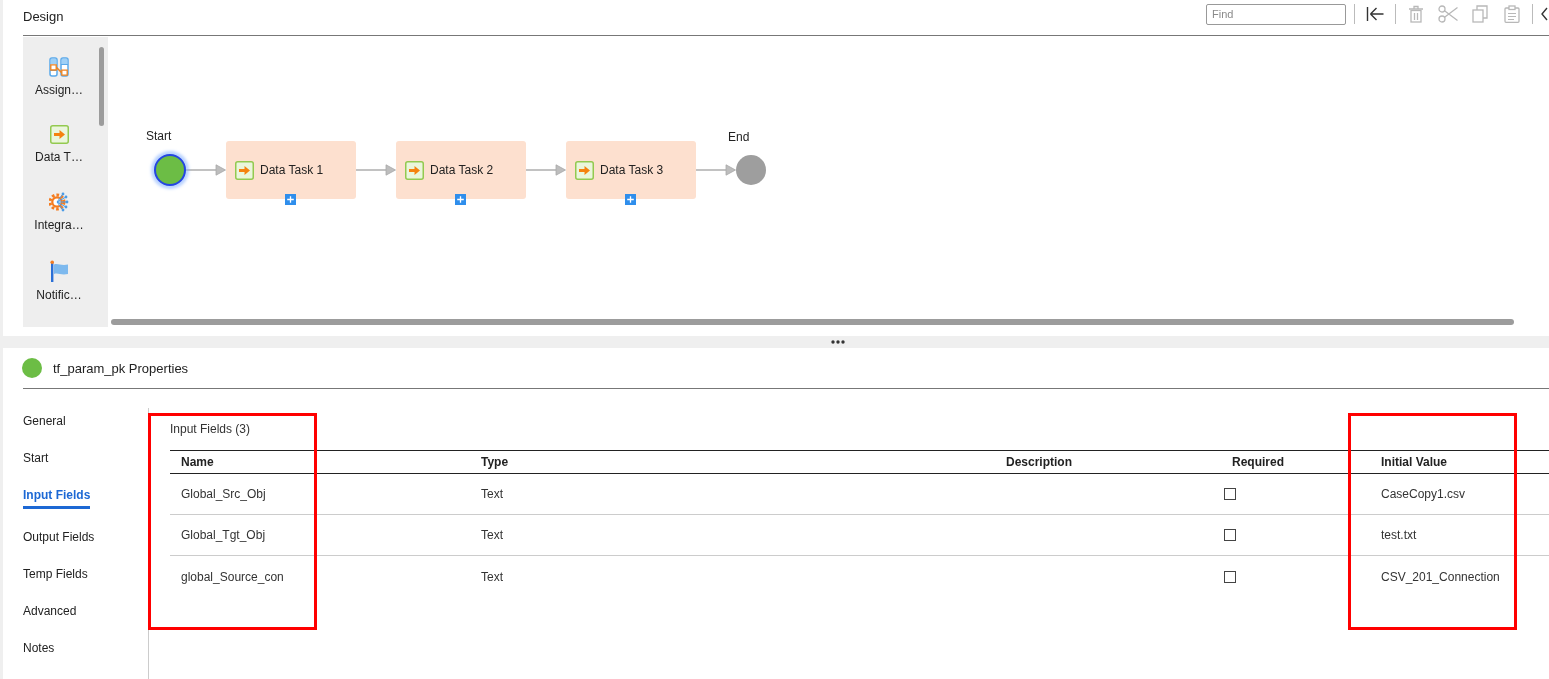 This screenshot has height=679, width=1549. I want to click on column-header: Name, so click(197, 462).